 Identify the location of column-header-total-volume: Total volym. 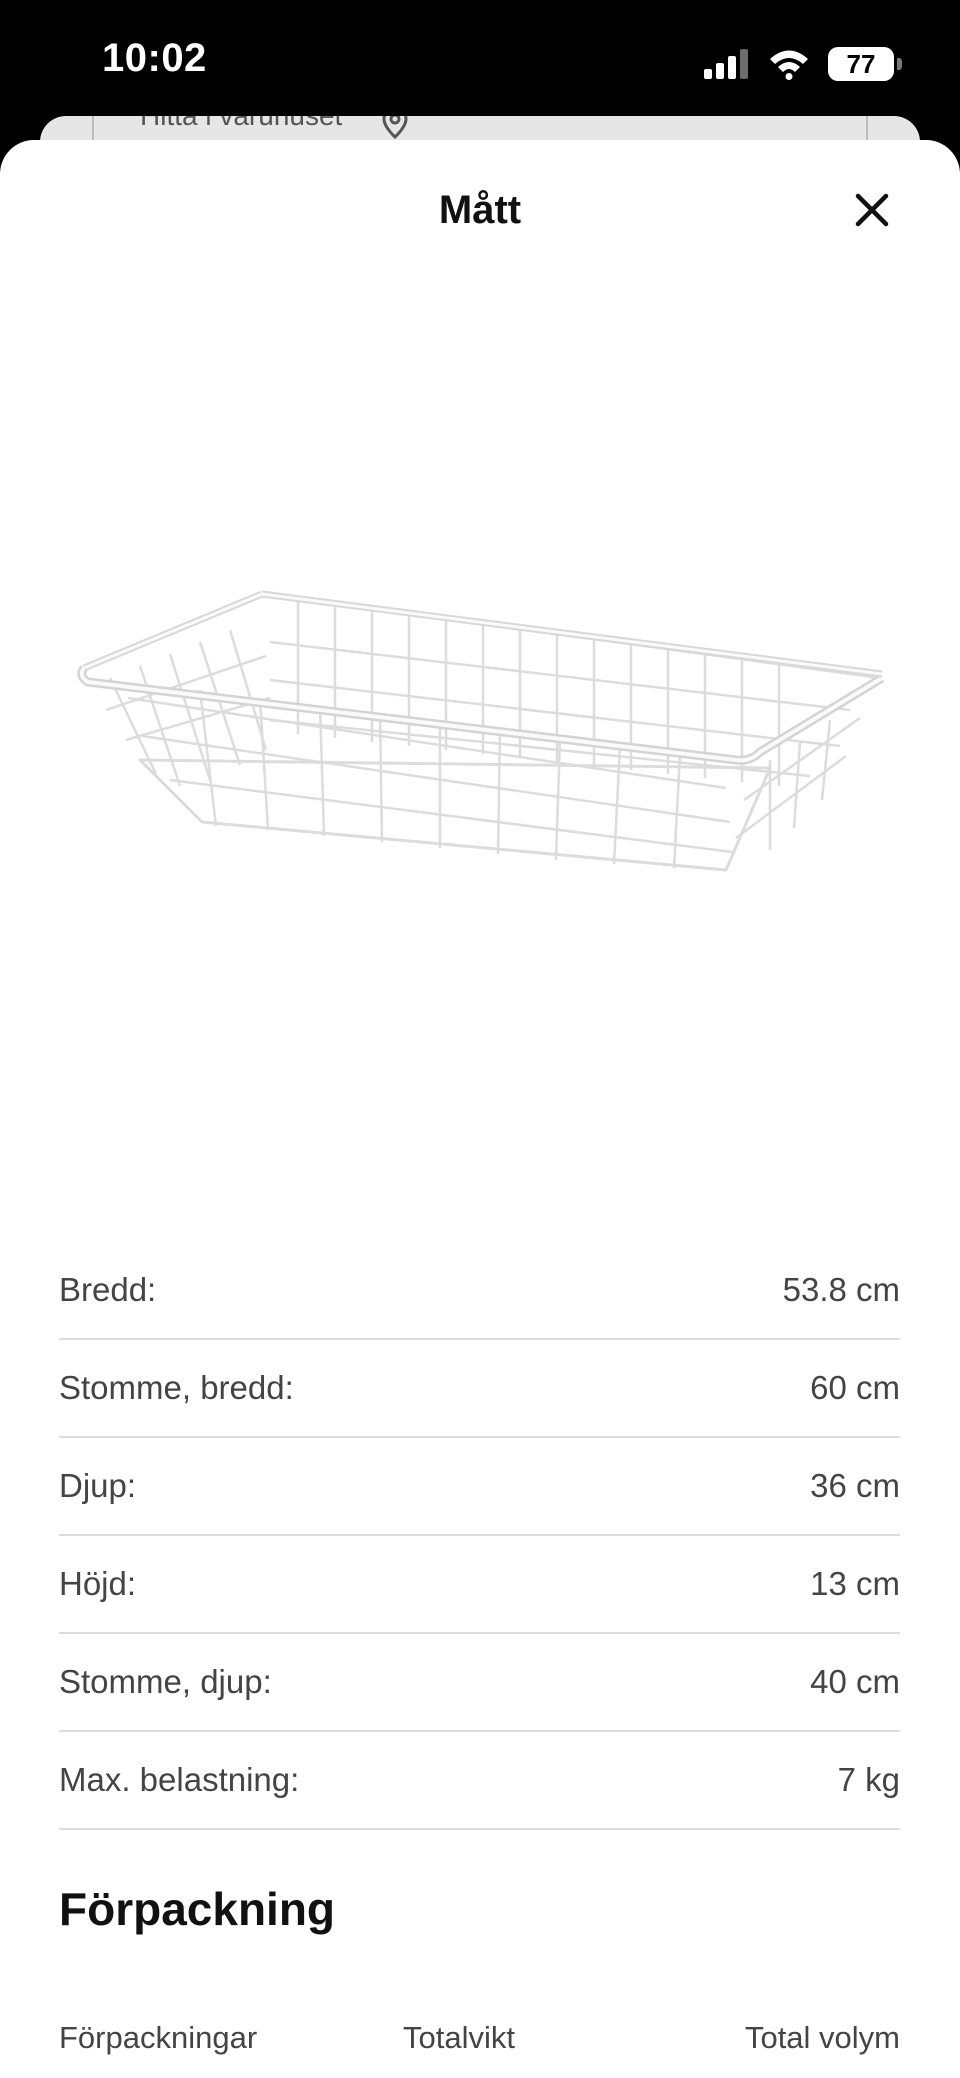
(822, 2037).